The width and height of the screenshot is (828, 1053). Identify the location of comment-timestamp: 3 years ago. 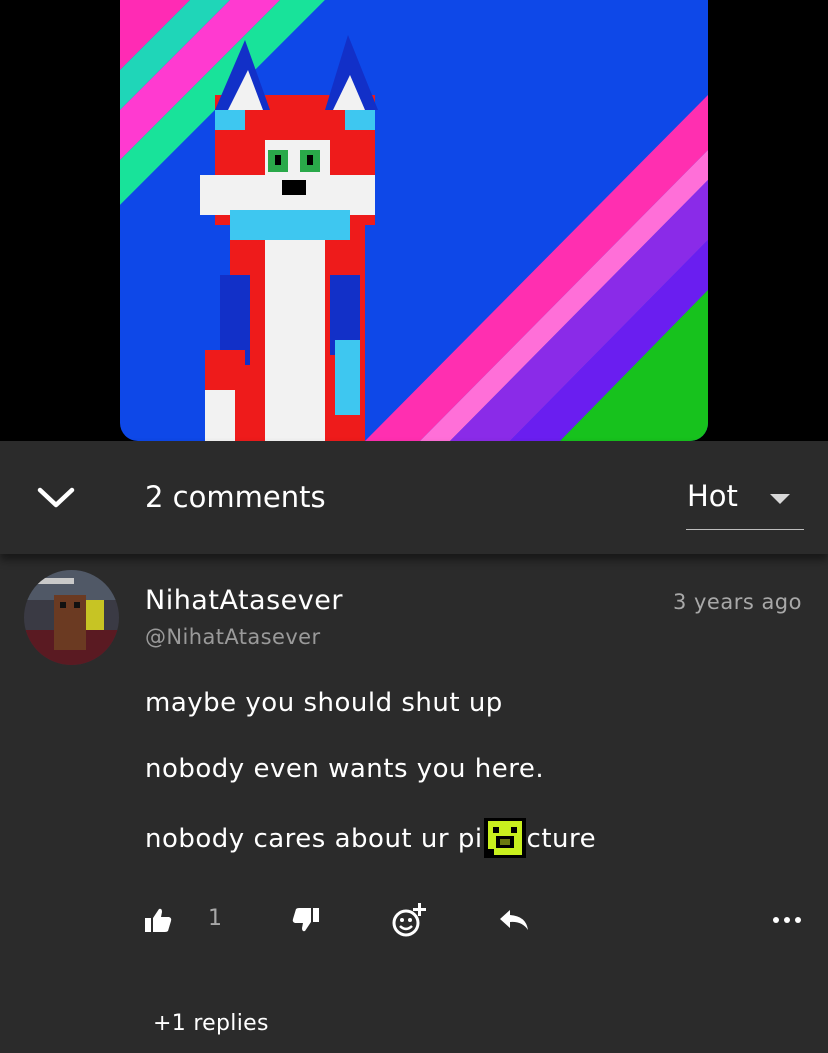
(737, 602).